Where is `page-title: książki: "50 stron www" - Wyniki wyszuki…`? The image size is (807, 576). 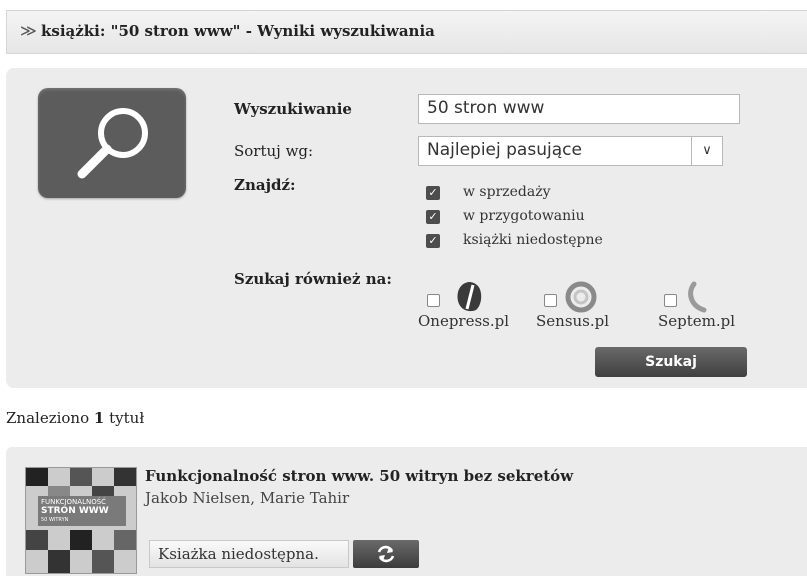 page-title: książki: "50 stron www" - Wyniki wyszuki… is located at coordinates (238, 31).